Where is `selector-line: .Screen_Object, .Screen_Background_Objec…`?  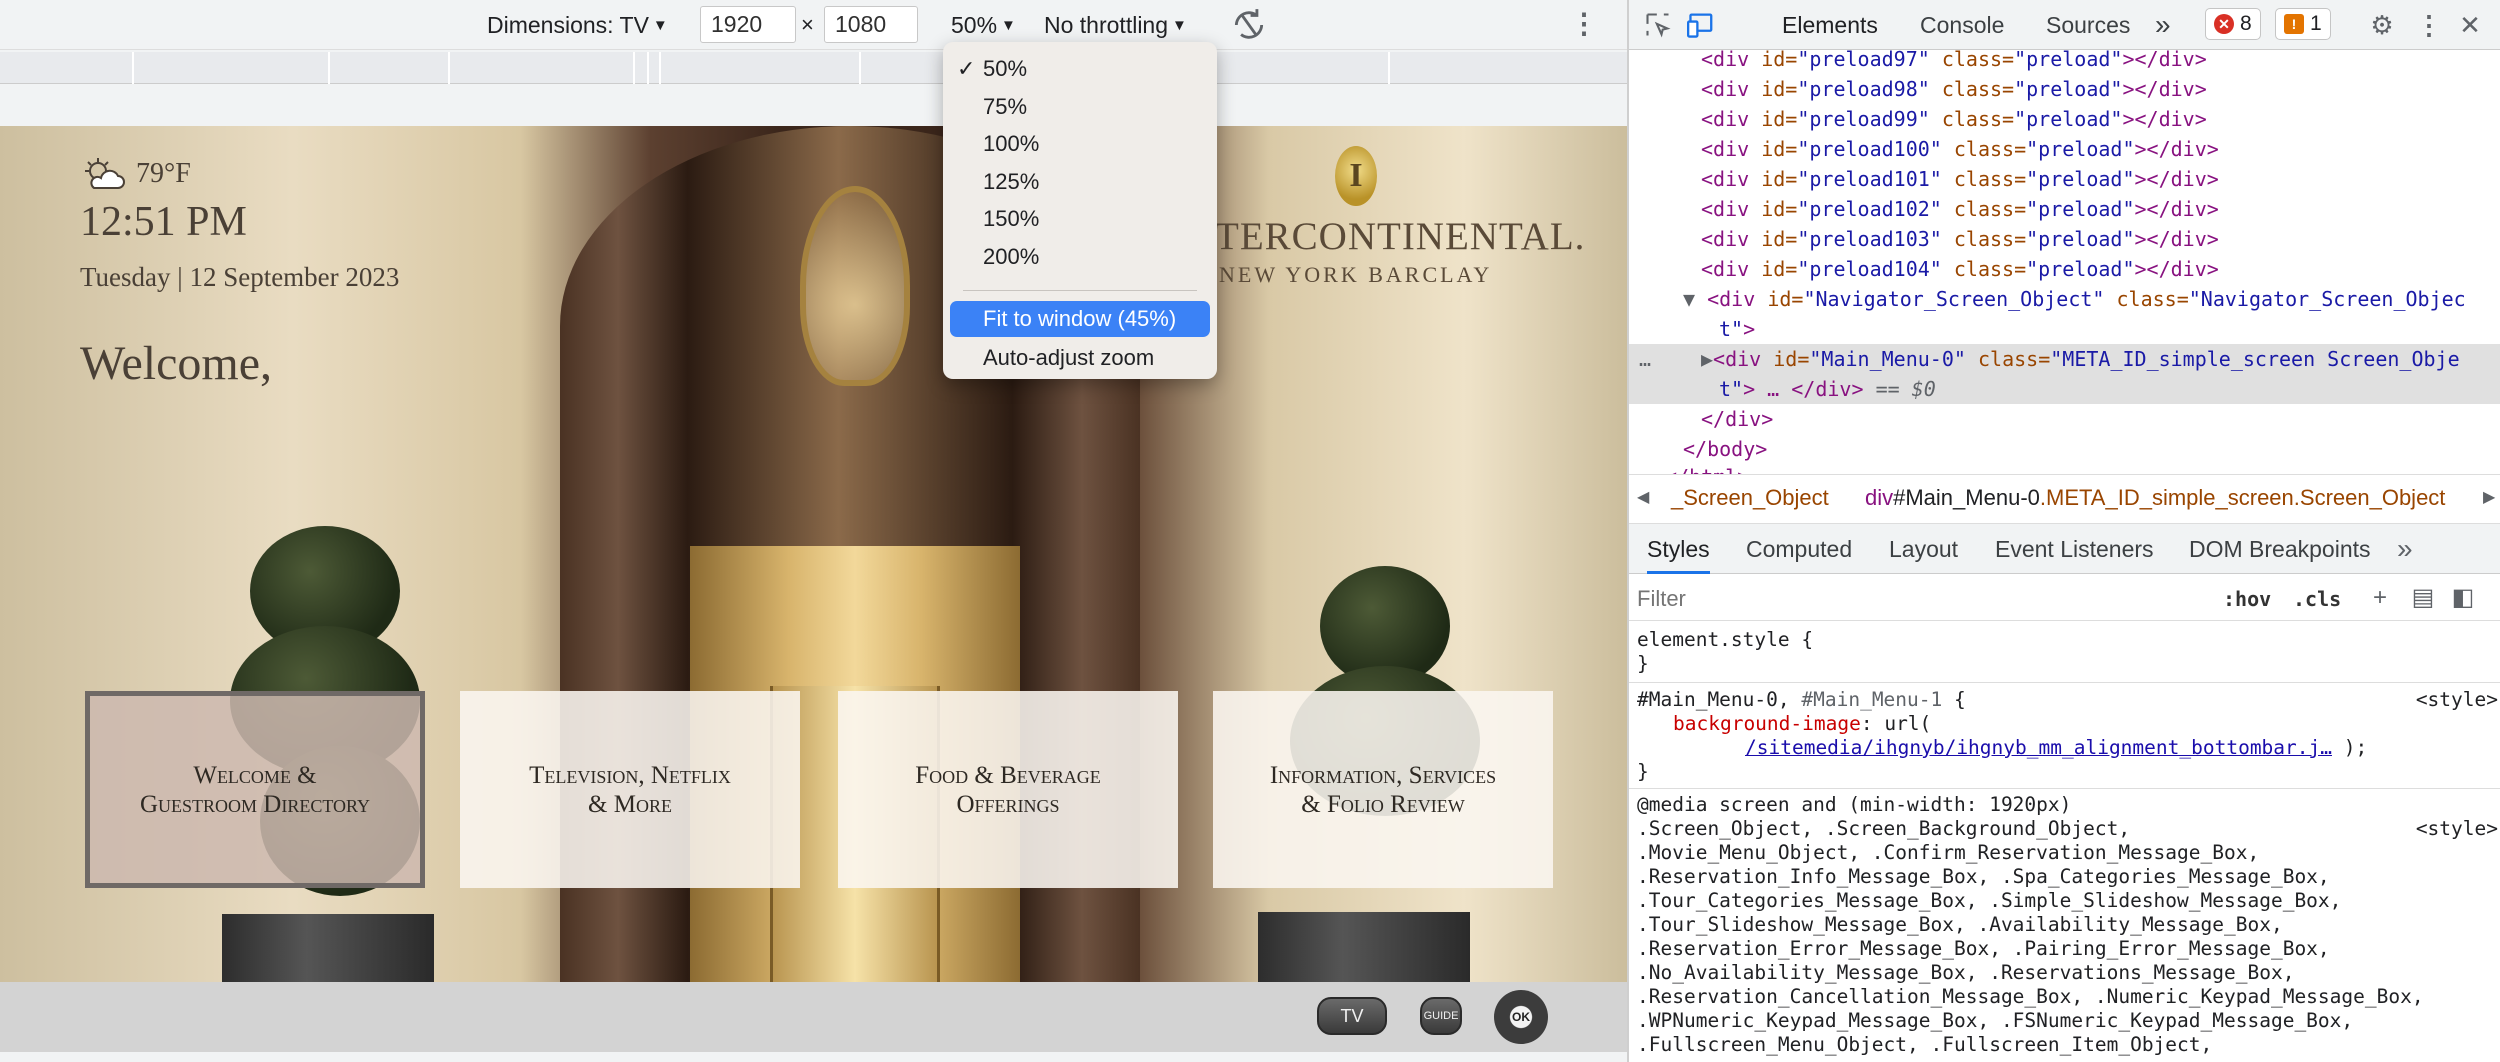 selector-line: .Screen_Object, .Screen_Background_Objec… is located at coordinates (1883, 829).